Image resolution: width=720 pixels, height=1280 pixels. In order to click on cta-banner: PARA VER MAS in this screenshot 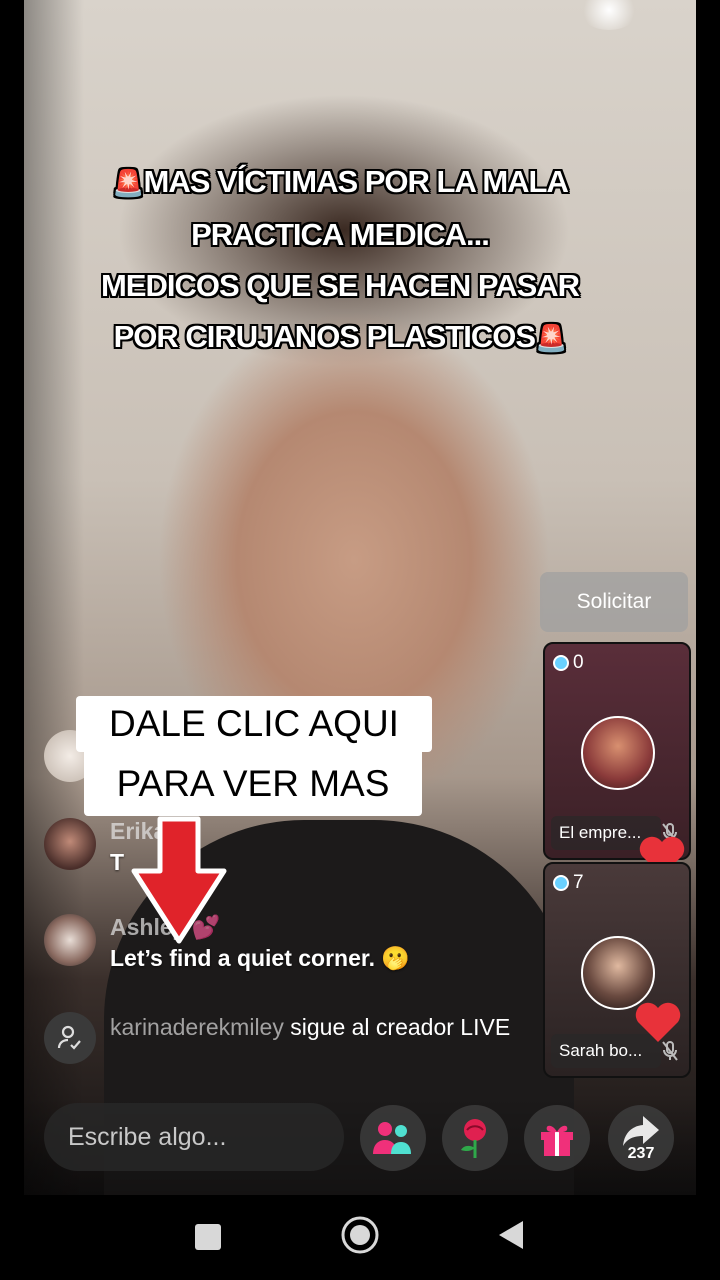, I will do `click(253, 784)`.